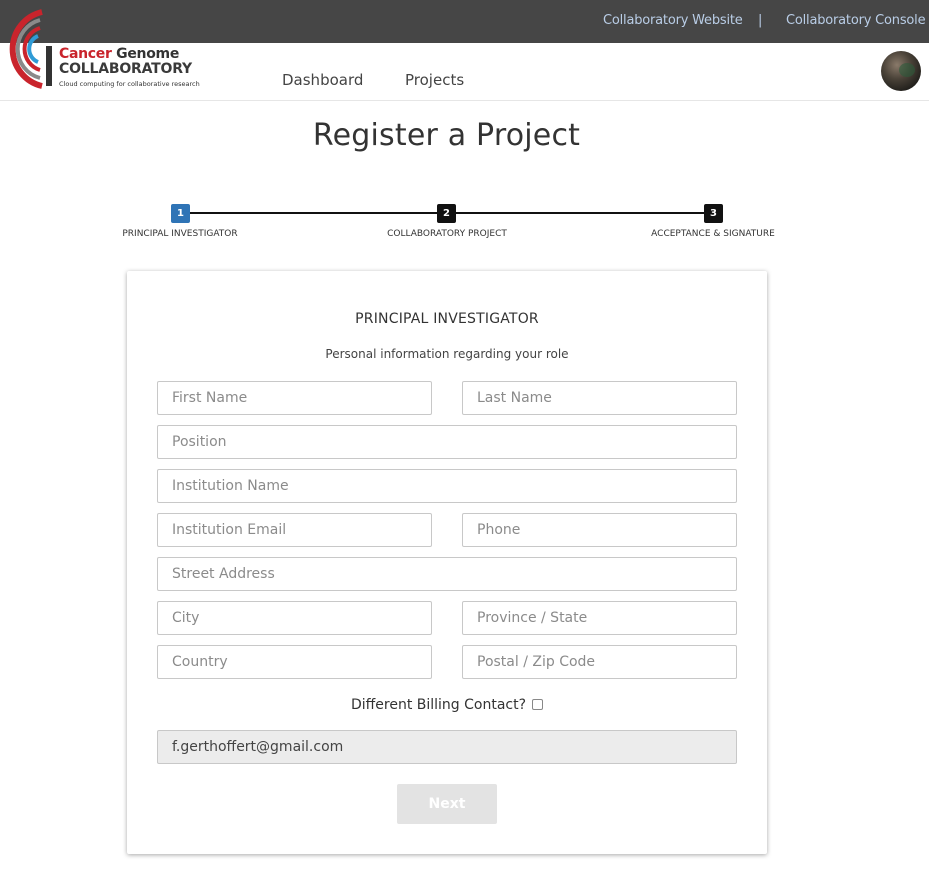 The width and height of the screenshot is (929, 875). What do you see at coordinates (294, 530) in the screenshot?
I see `institution-email-input` at bounding box center [294, 530].